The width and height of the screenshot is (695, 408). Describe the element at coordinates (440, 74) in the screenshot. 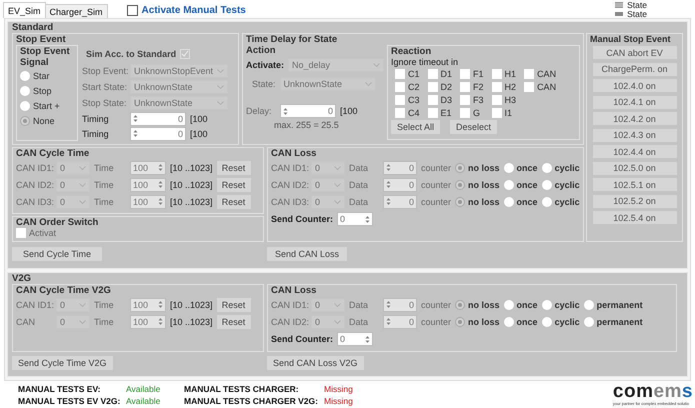

I see `checkbox-option: D1` at that location.